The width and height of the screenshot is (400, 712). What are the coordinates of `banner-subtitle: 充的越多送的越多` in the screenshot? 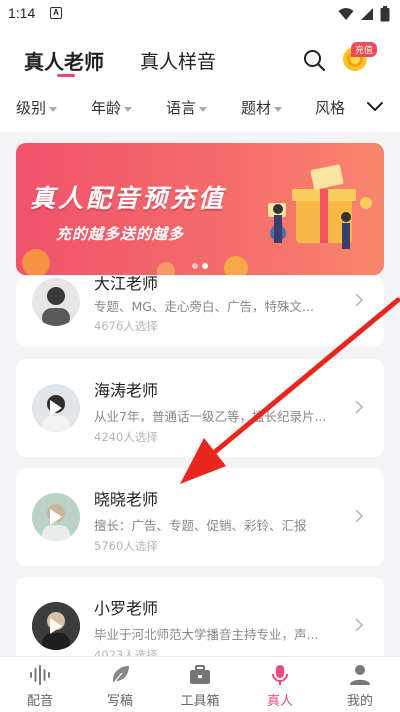 It's located at (120, 234).